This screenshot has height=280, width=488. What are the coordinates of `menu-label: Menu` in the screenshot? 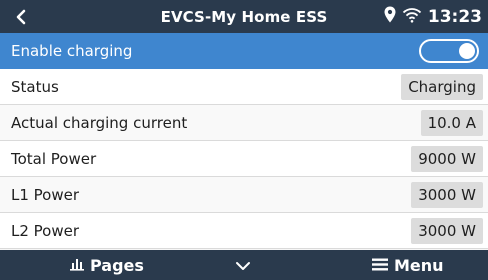 It's located at (419, 265).